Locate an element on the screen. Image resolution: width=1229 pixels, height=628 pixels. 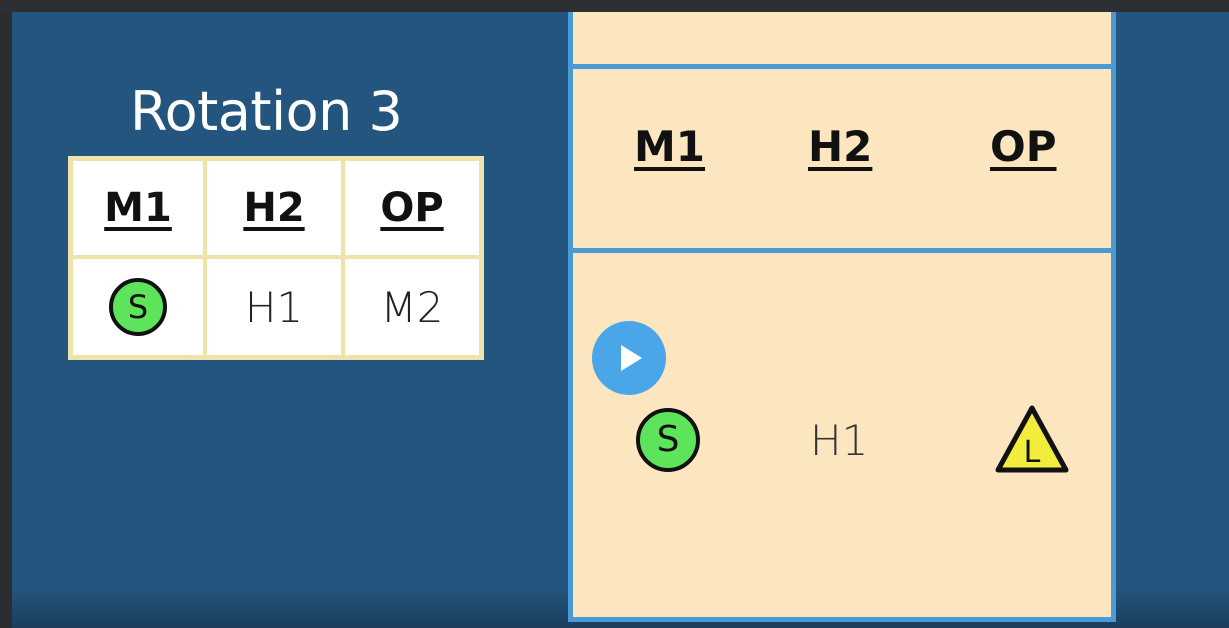
table-header-h2: H2 is located at coordinates (274, 208).